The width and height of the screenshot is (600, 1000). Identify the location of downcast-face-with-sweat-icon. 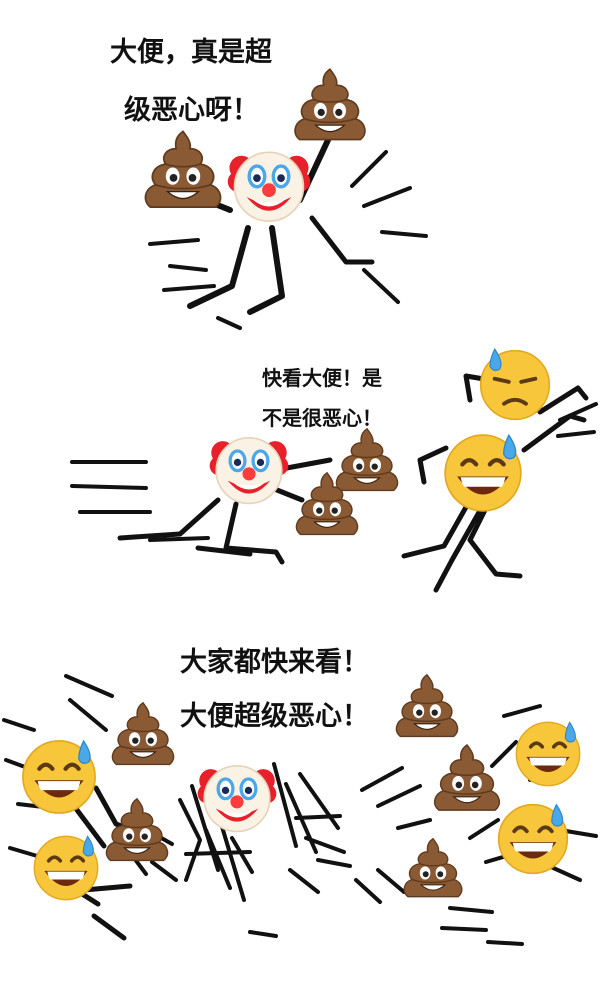
(515, 384).